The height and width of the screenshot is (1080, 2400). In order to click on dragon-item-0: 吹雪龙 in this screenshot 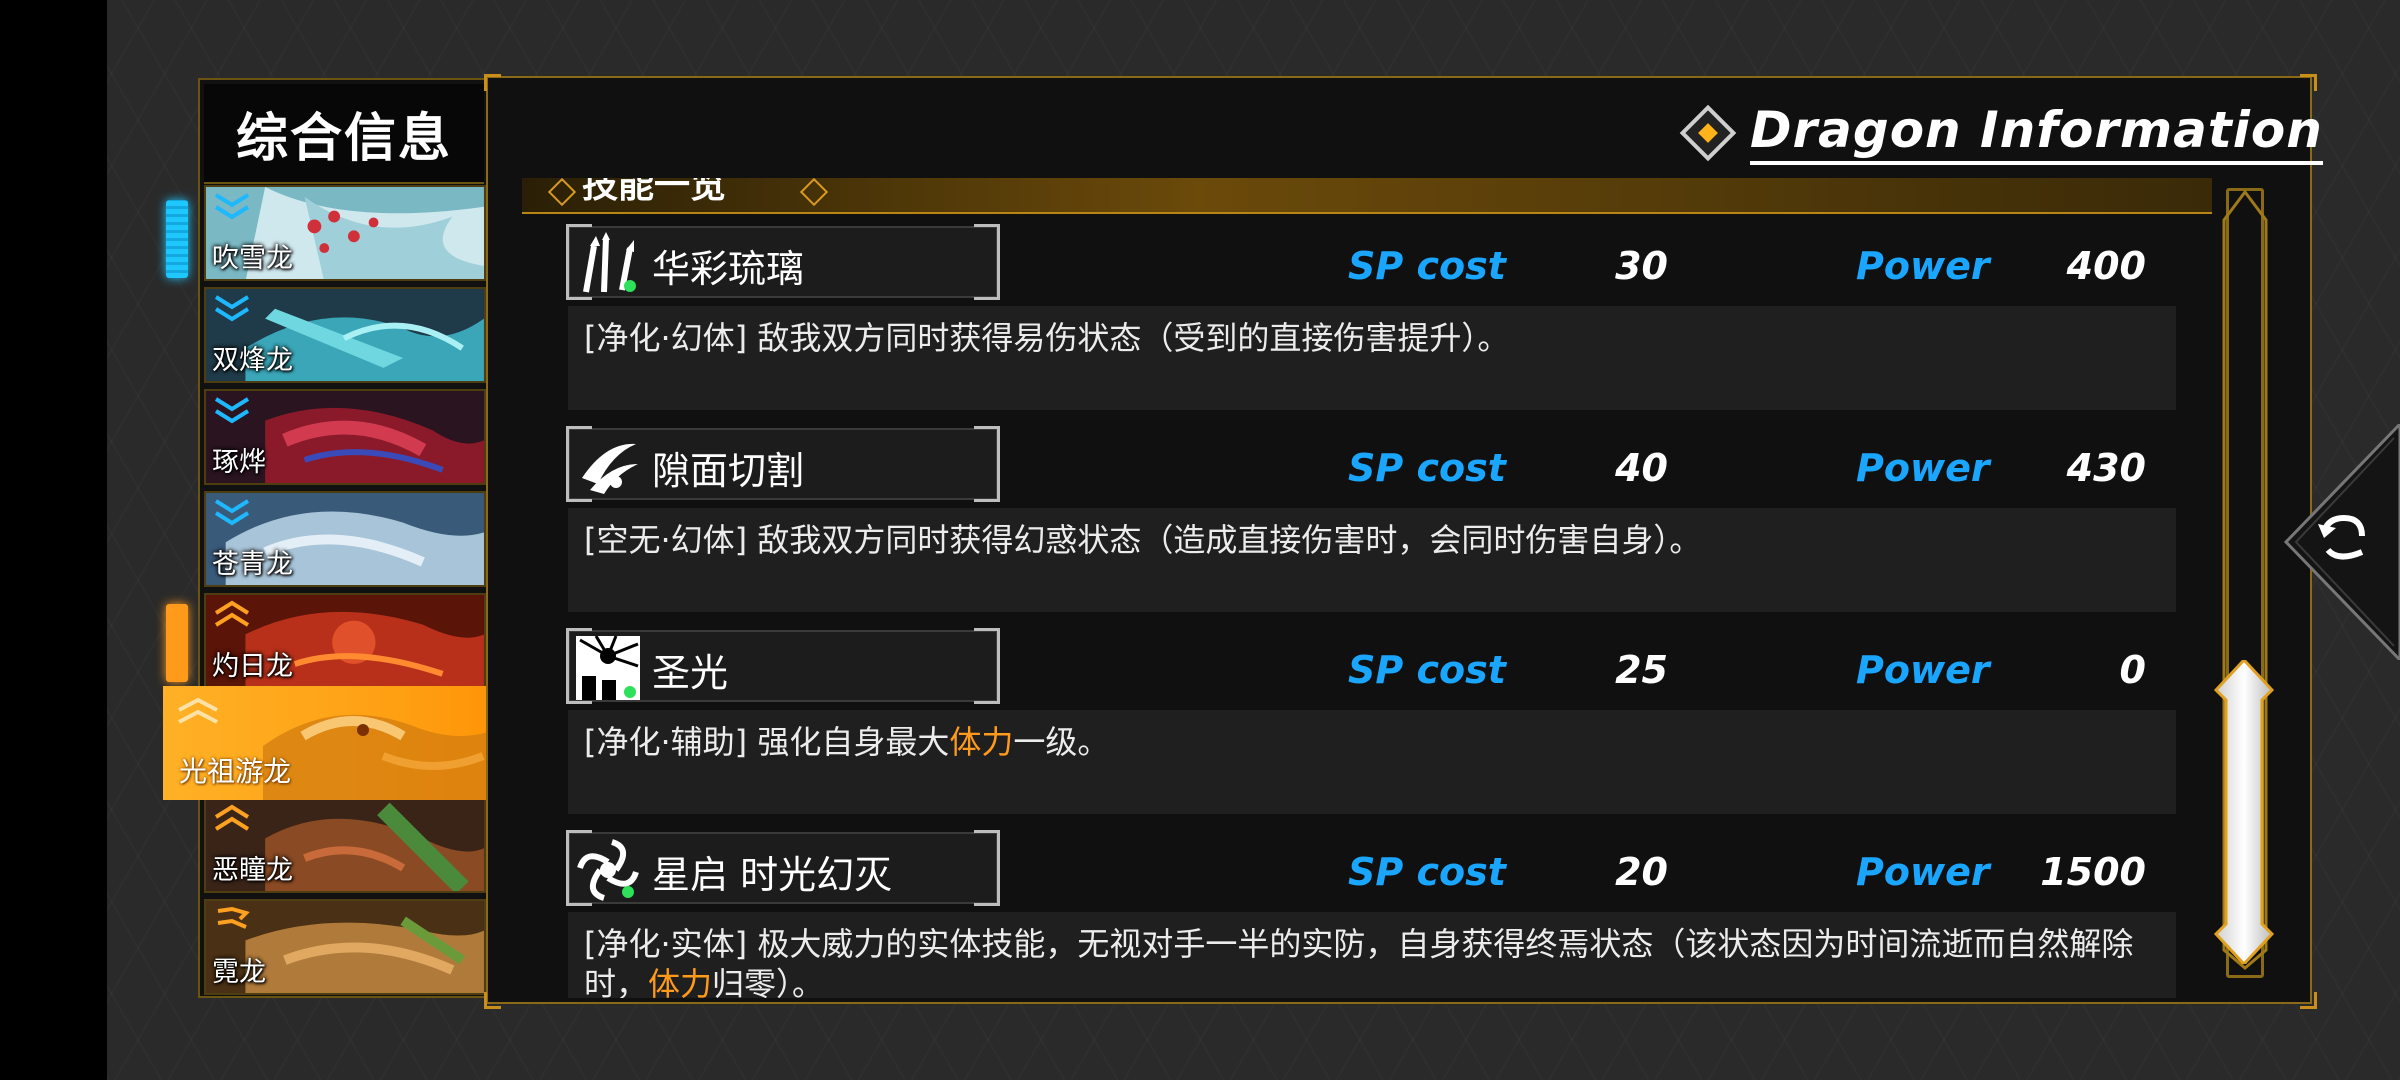, I will do `click(345, 233)`.